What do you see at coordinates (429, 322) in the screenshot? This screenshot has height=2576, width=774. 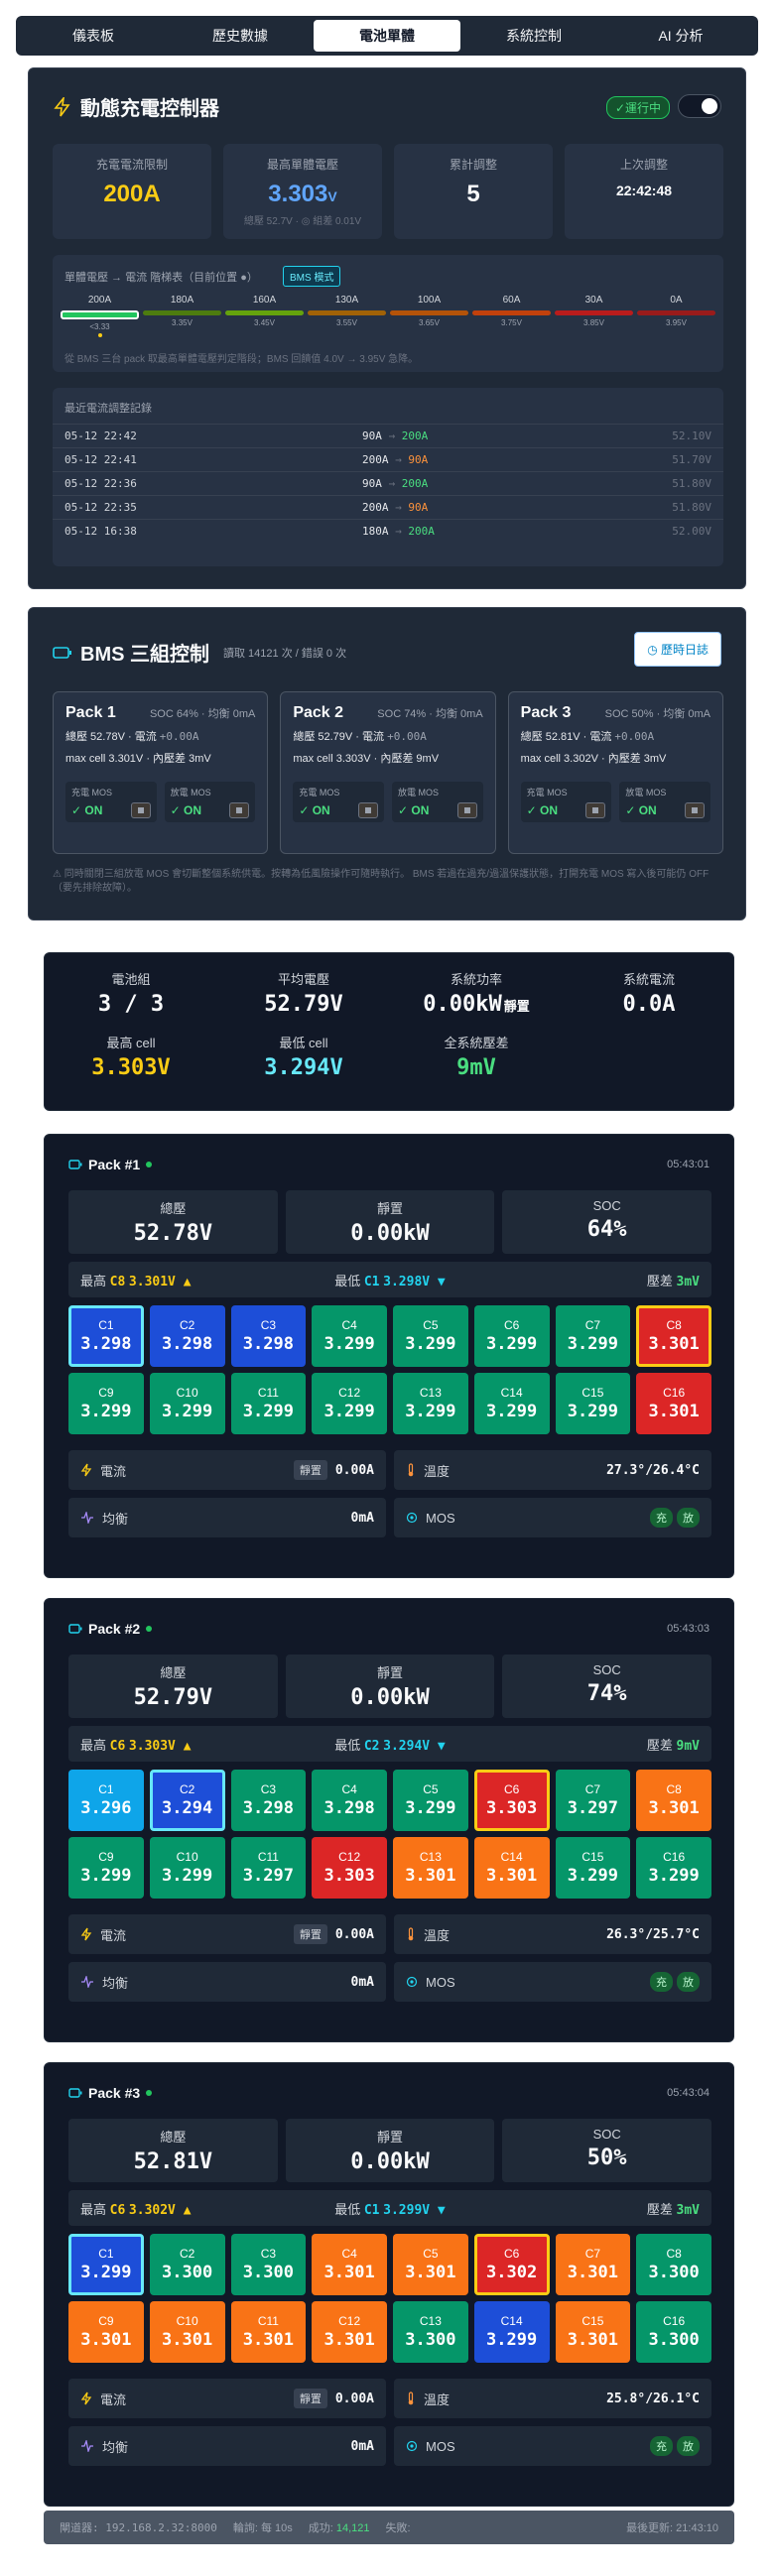 I see `step-voltage: 3.65V` at bounding box center [429, 322].